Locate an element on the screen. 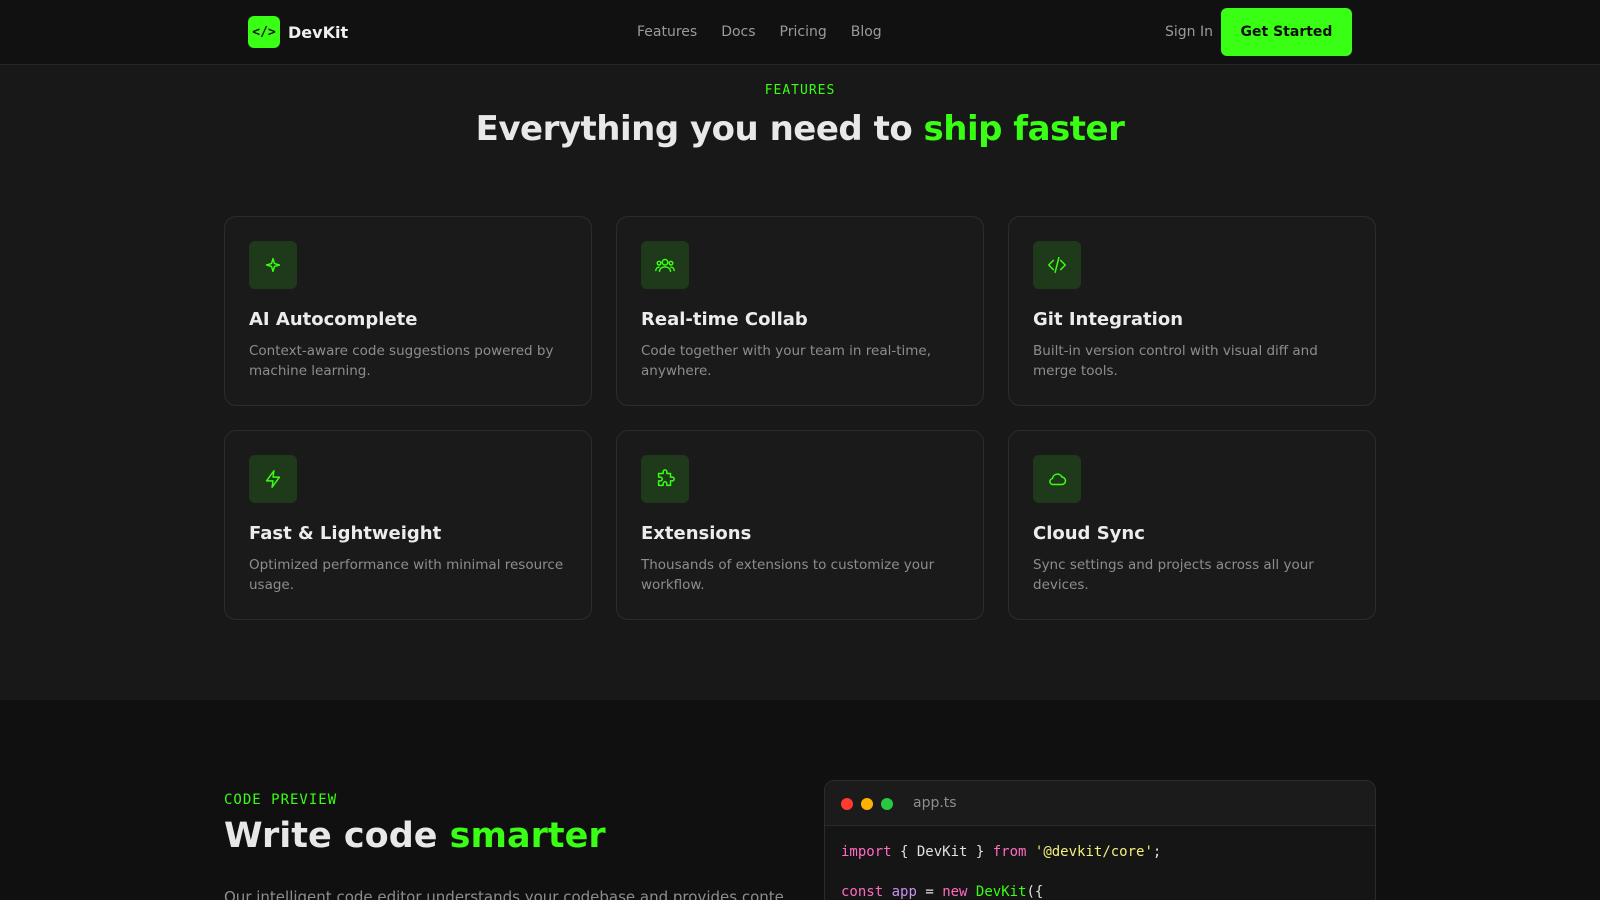  code-token: '@devkit/core' is located at coordinates (1093, 852).